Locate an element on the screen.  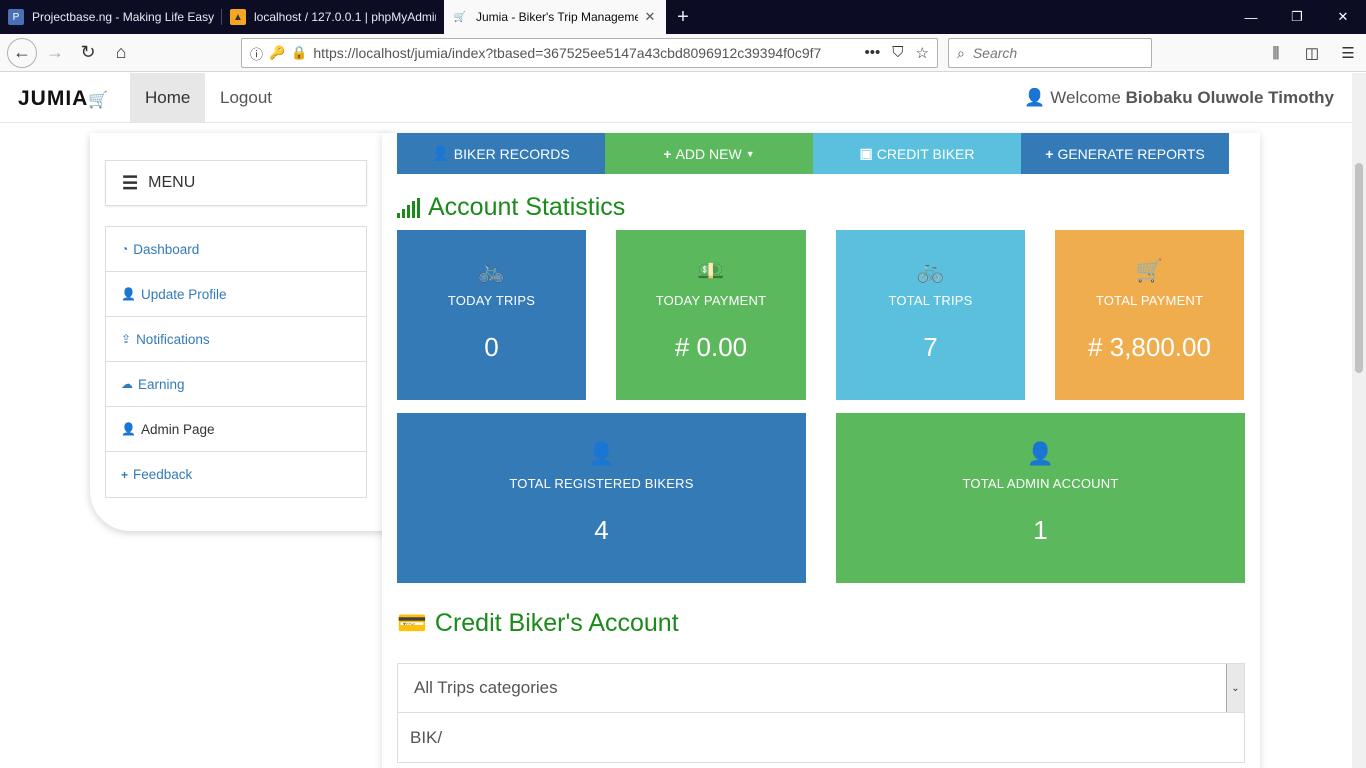
signal-icon is located at coordinates (408, 207).